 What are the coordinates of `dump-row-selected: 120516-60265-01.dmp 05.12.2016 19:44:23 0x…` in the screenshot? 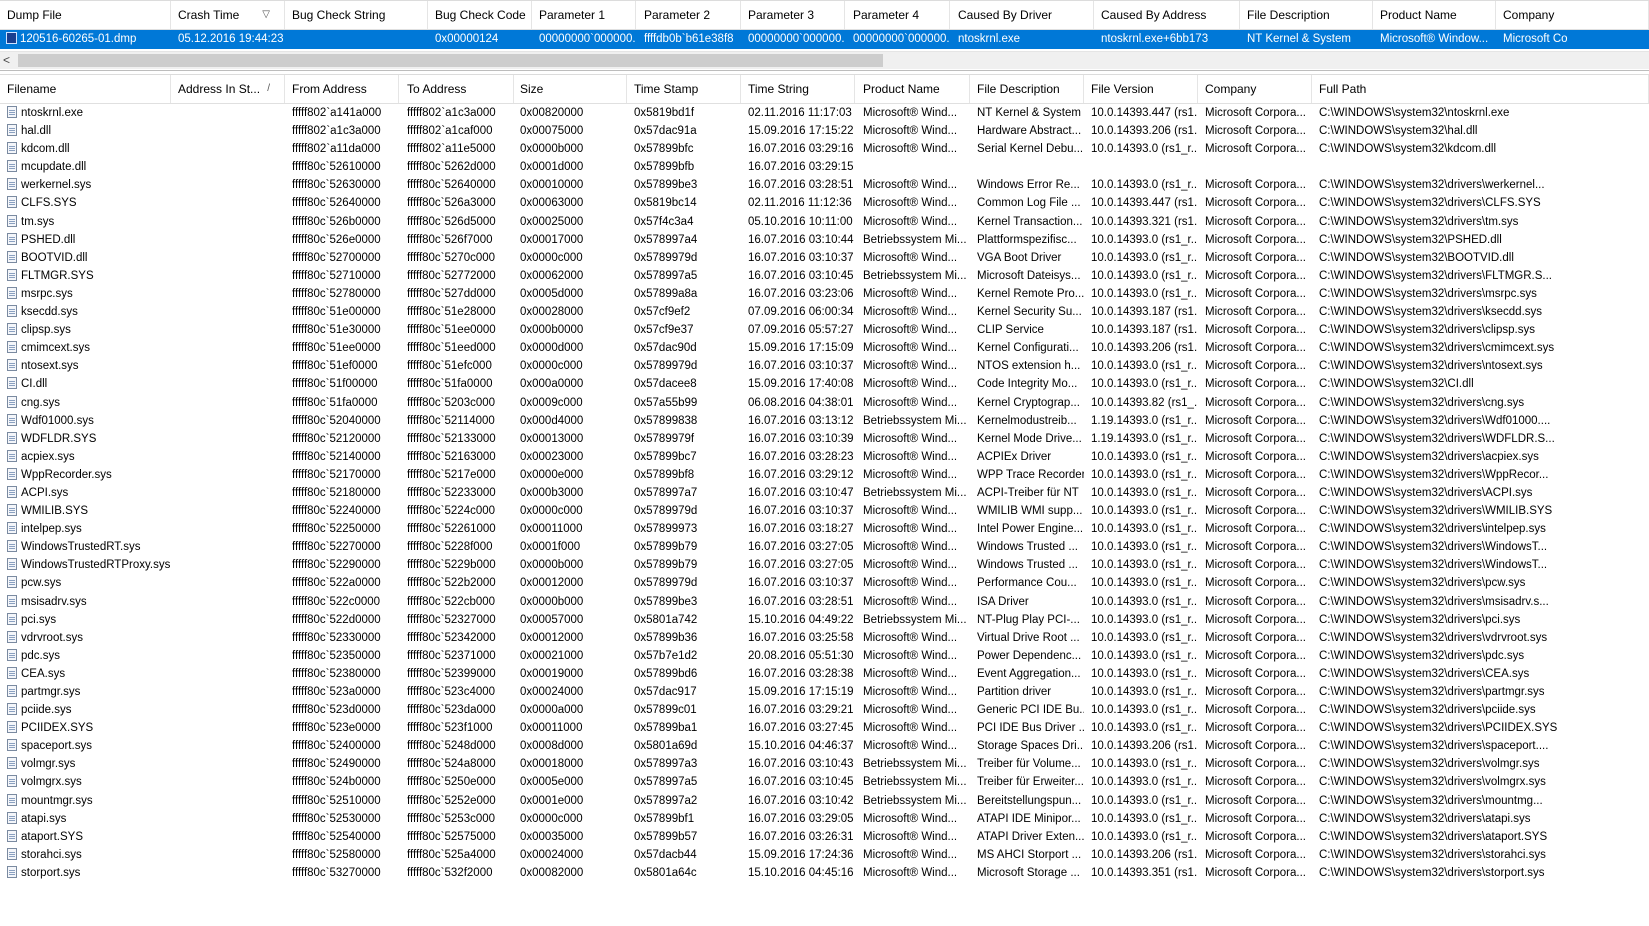 It's located at (824, 39).